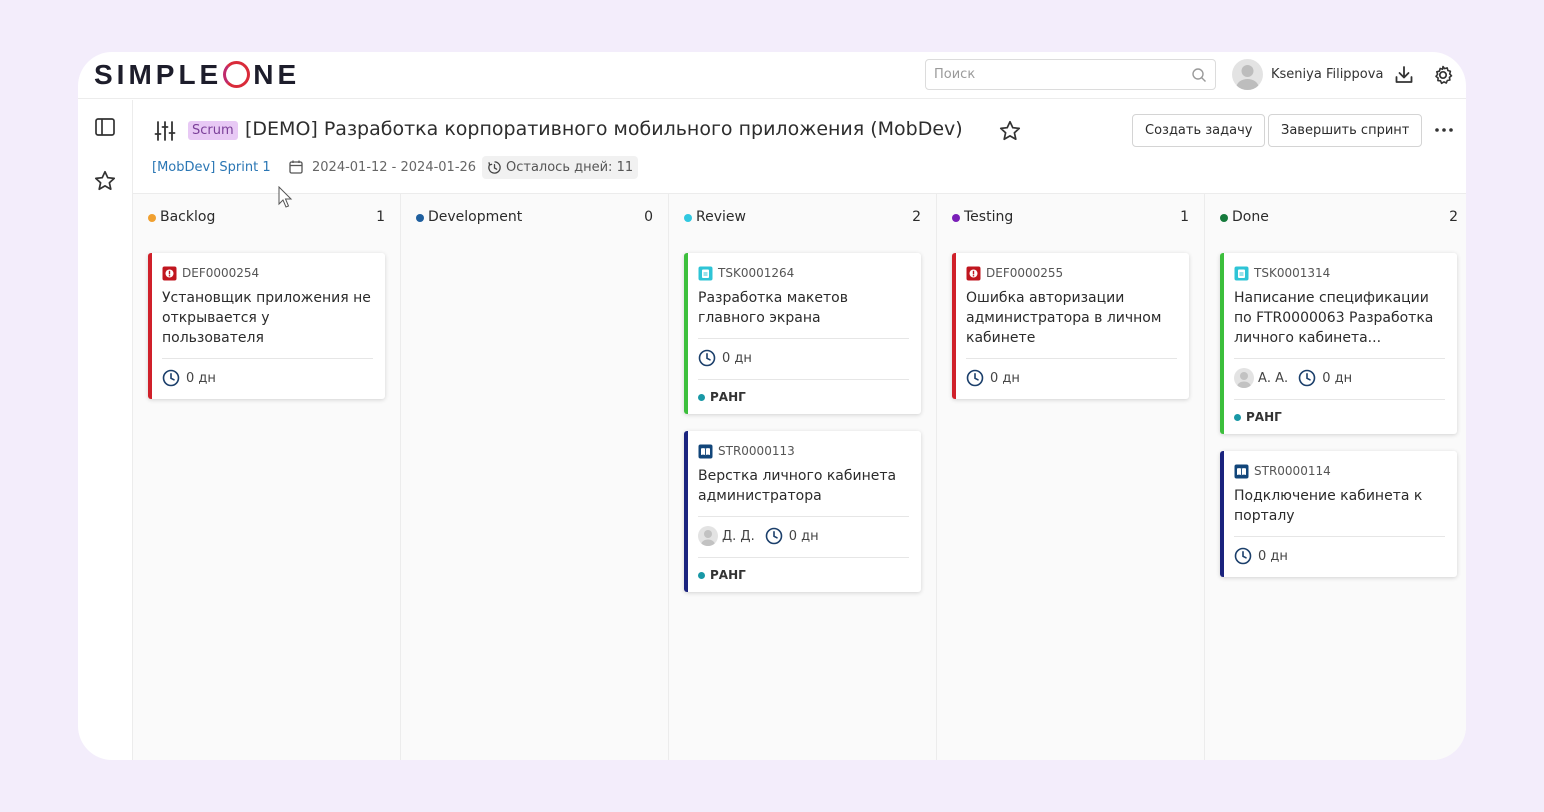  What do you see at coordinates (105, 181) in the screenshot?
I see `favorites-star-icon` at bounding box center [105, 181].